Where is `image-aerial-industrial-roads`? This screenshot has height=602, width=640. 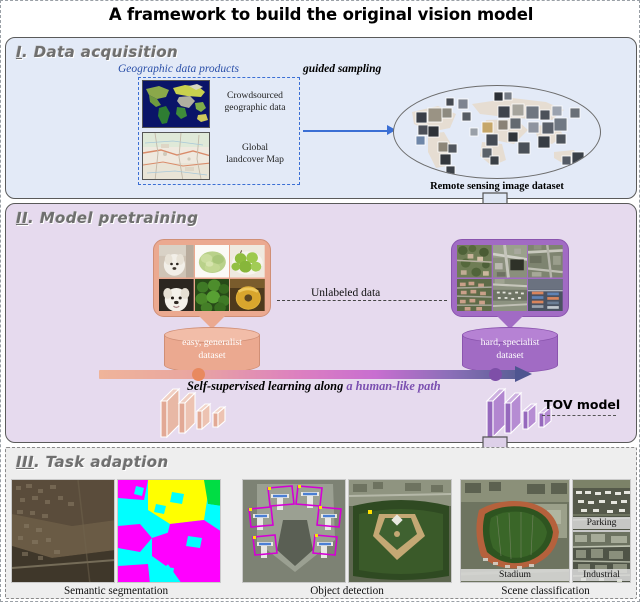
image-aerial-industrial-roads is located at coordinates (545, 261).